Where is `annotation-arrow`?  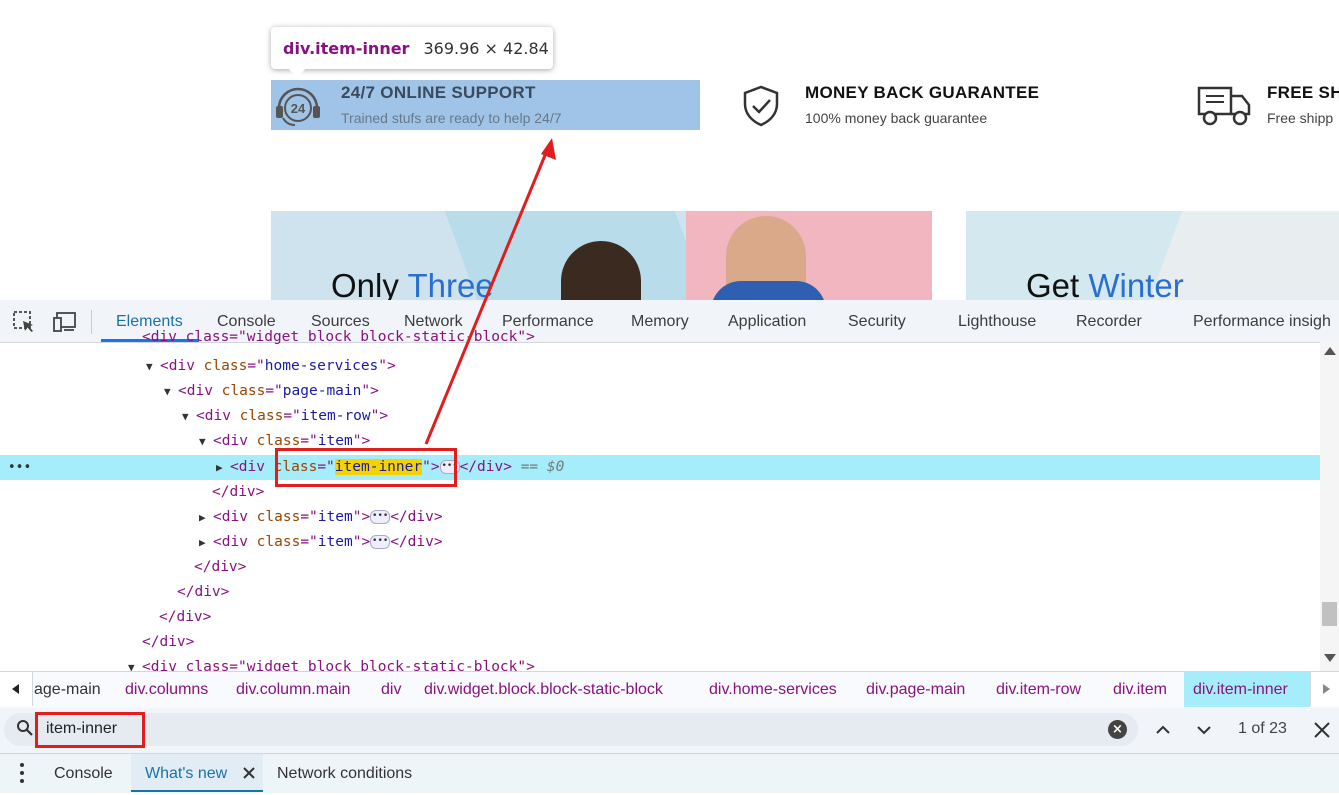
annotation-arrow is located at coordinates (490, 291).